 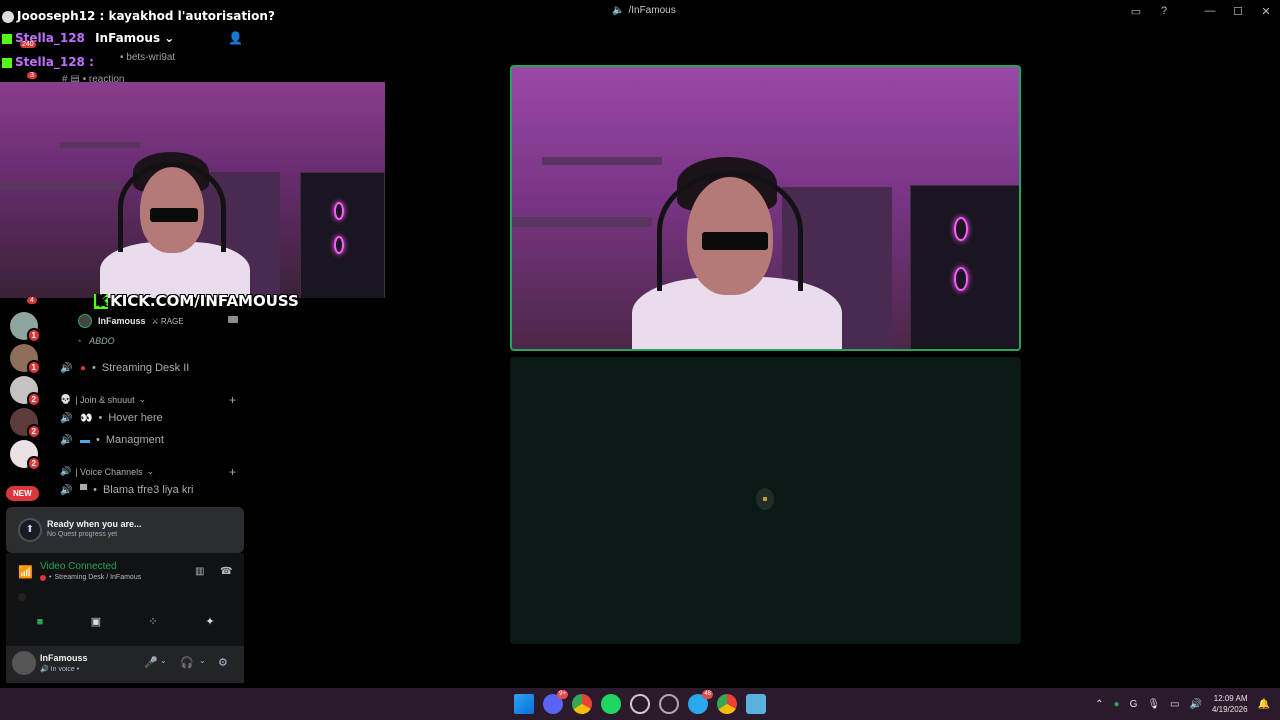 What do you see at coordinates (131, 321) in the screenshot?
I see `voice-user: InFamouss ⚔ RAGE` at bounding box center [131, 321].